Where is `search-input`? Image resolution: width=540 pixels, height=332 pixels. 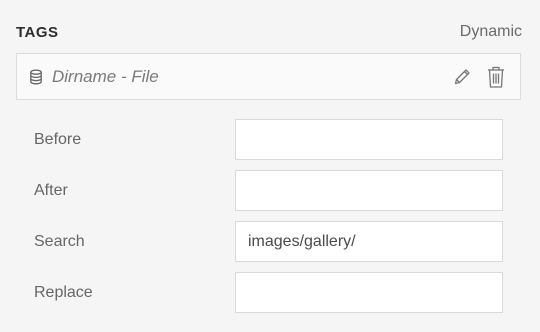
search-input is located at coordinates (369, 241).